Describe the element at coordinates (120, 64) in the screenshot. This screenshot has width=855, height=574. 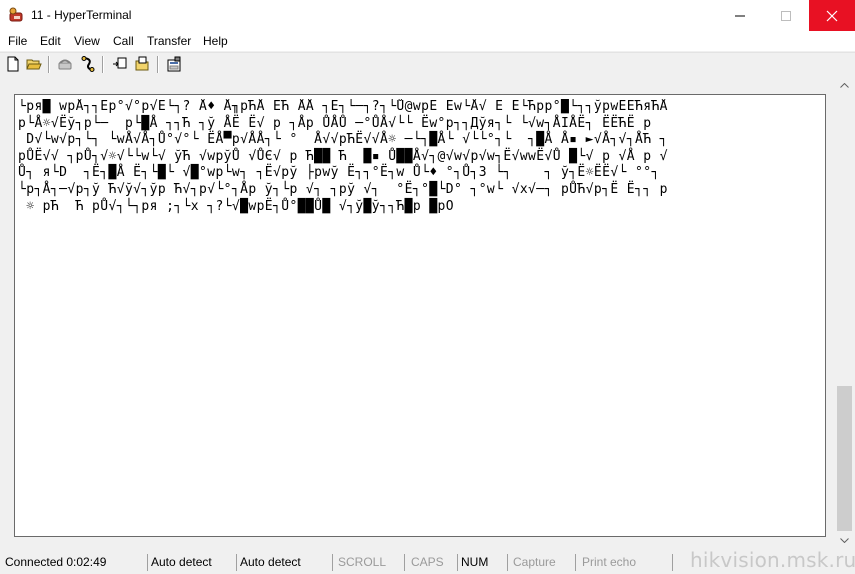
I see `send-icon` at that location.